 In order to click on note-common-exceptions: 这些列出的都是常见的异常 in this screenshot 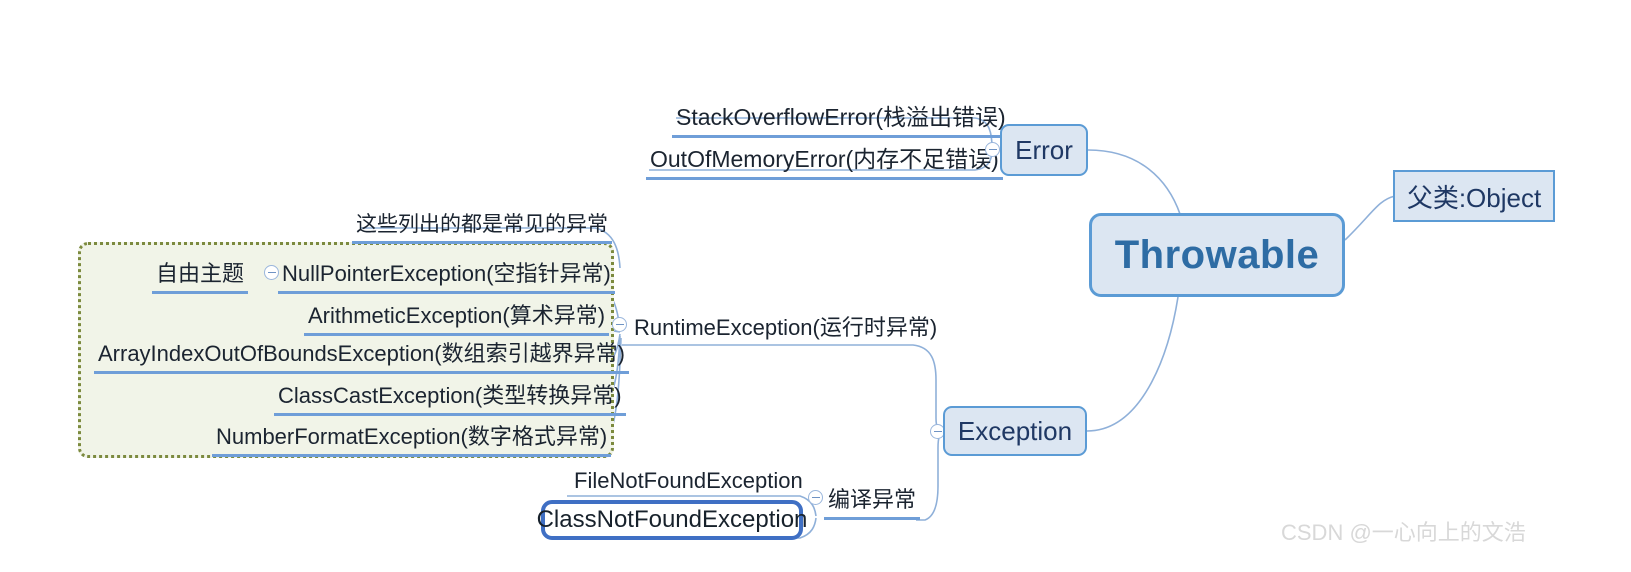, I will do `click(482, 226)`.